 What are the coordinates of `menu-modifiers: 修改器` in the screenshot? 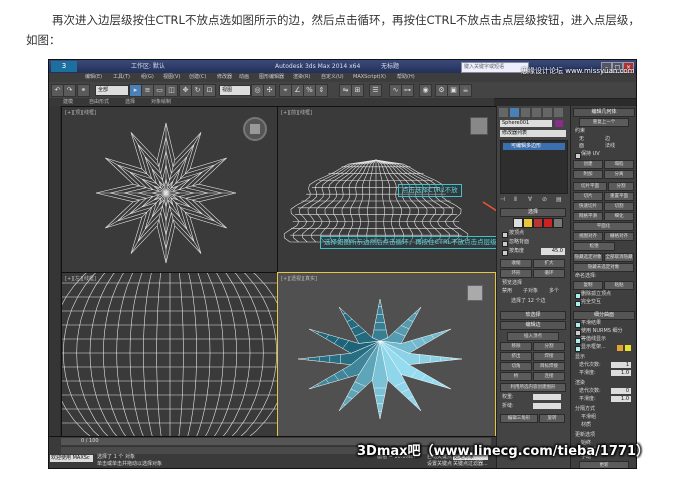 It's located at (224, 77).